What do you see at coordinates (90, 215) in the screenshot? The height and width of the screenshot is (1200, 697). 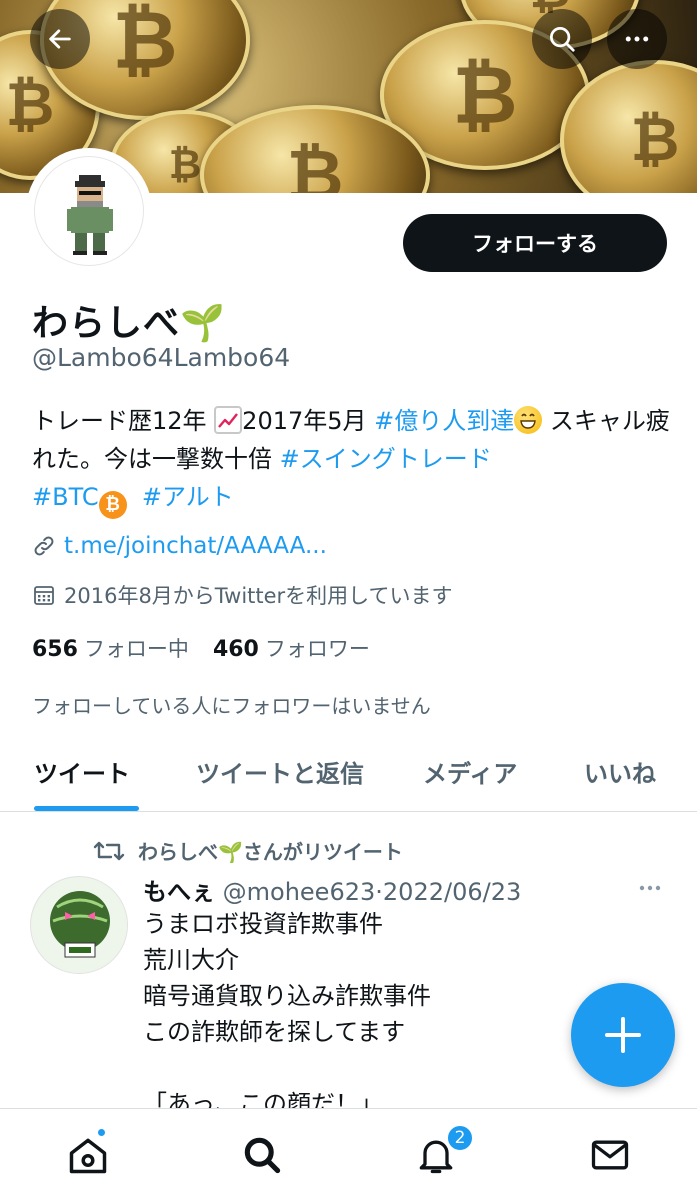 I see `pixel-character-icon` at bounding box center [90, 215].